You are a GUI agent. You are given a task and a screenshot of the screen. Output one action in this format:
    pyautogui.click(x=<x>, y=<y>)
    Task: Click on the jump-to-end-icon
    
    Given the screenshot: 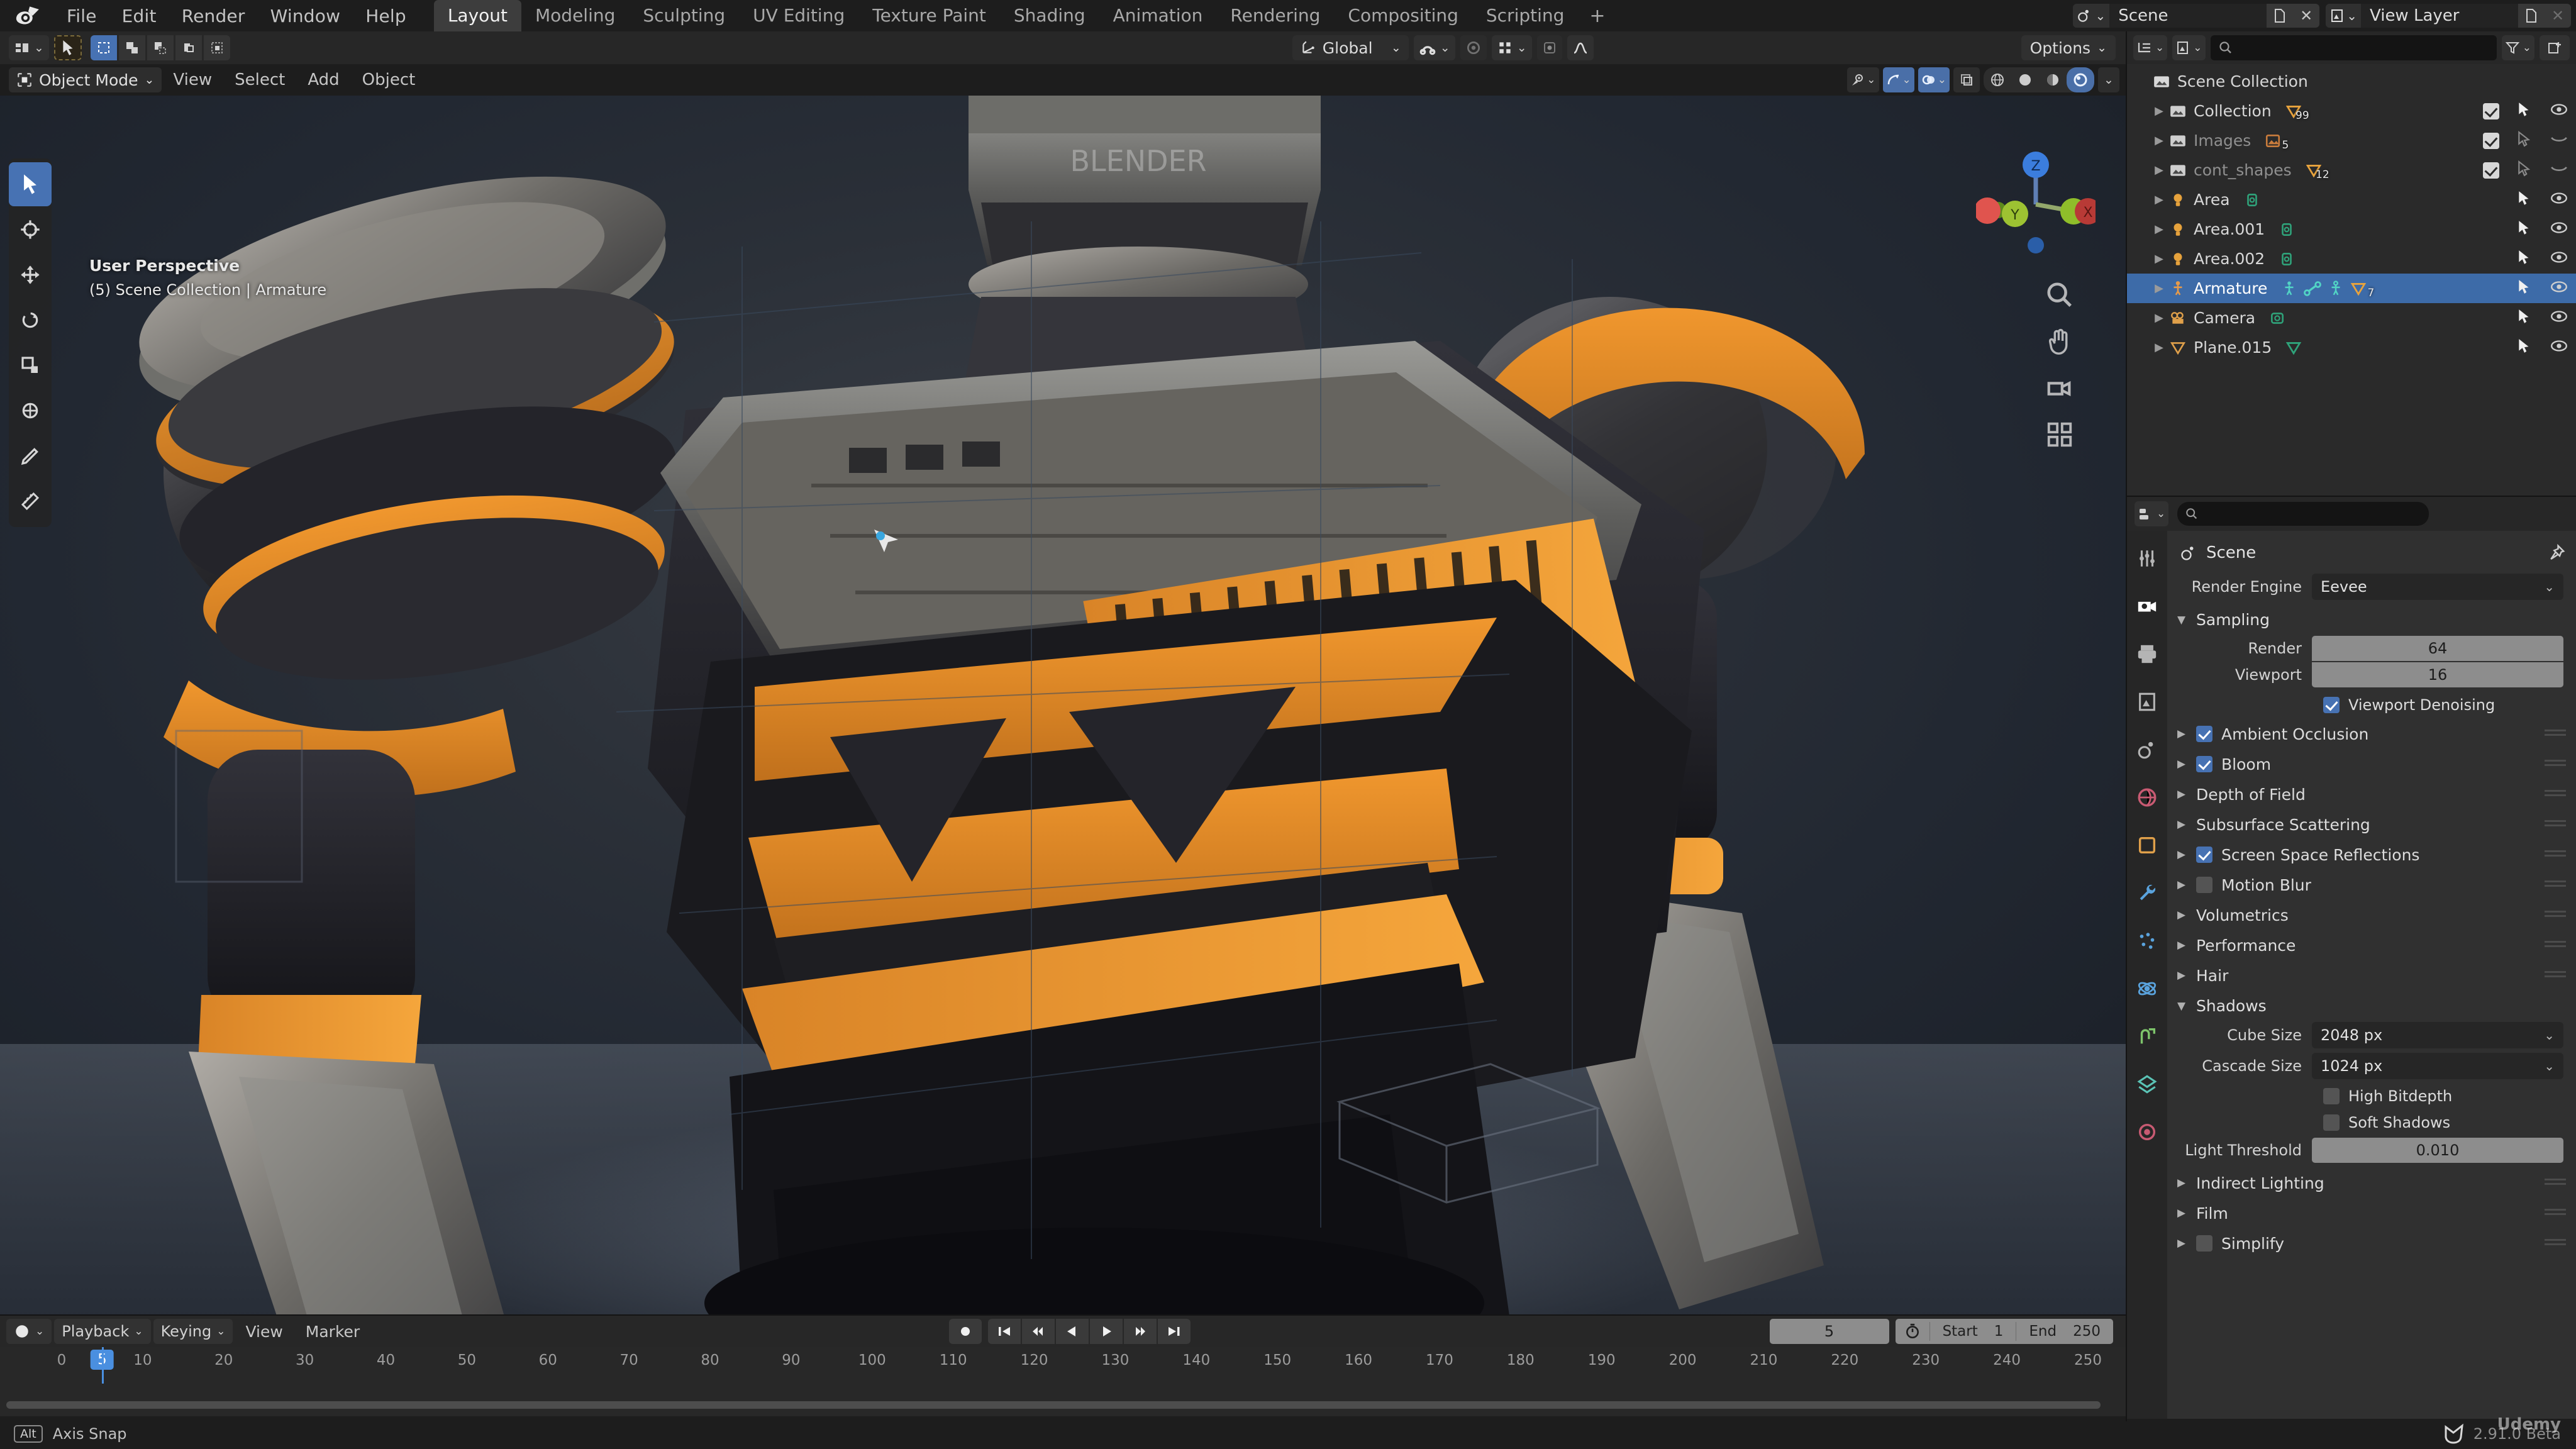 What is the action you would take?
    pyautogui.click(x=1174, y=1331)
    